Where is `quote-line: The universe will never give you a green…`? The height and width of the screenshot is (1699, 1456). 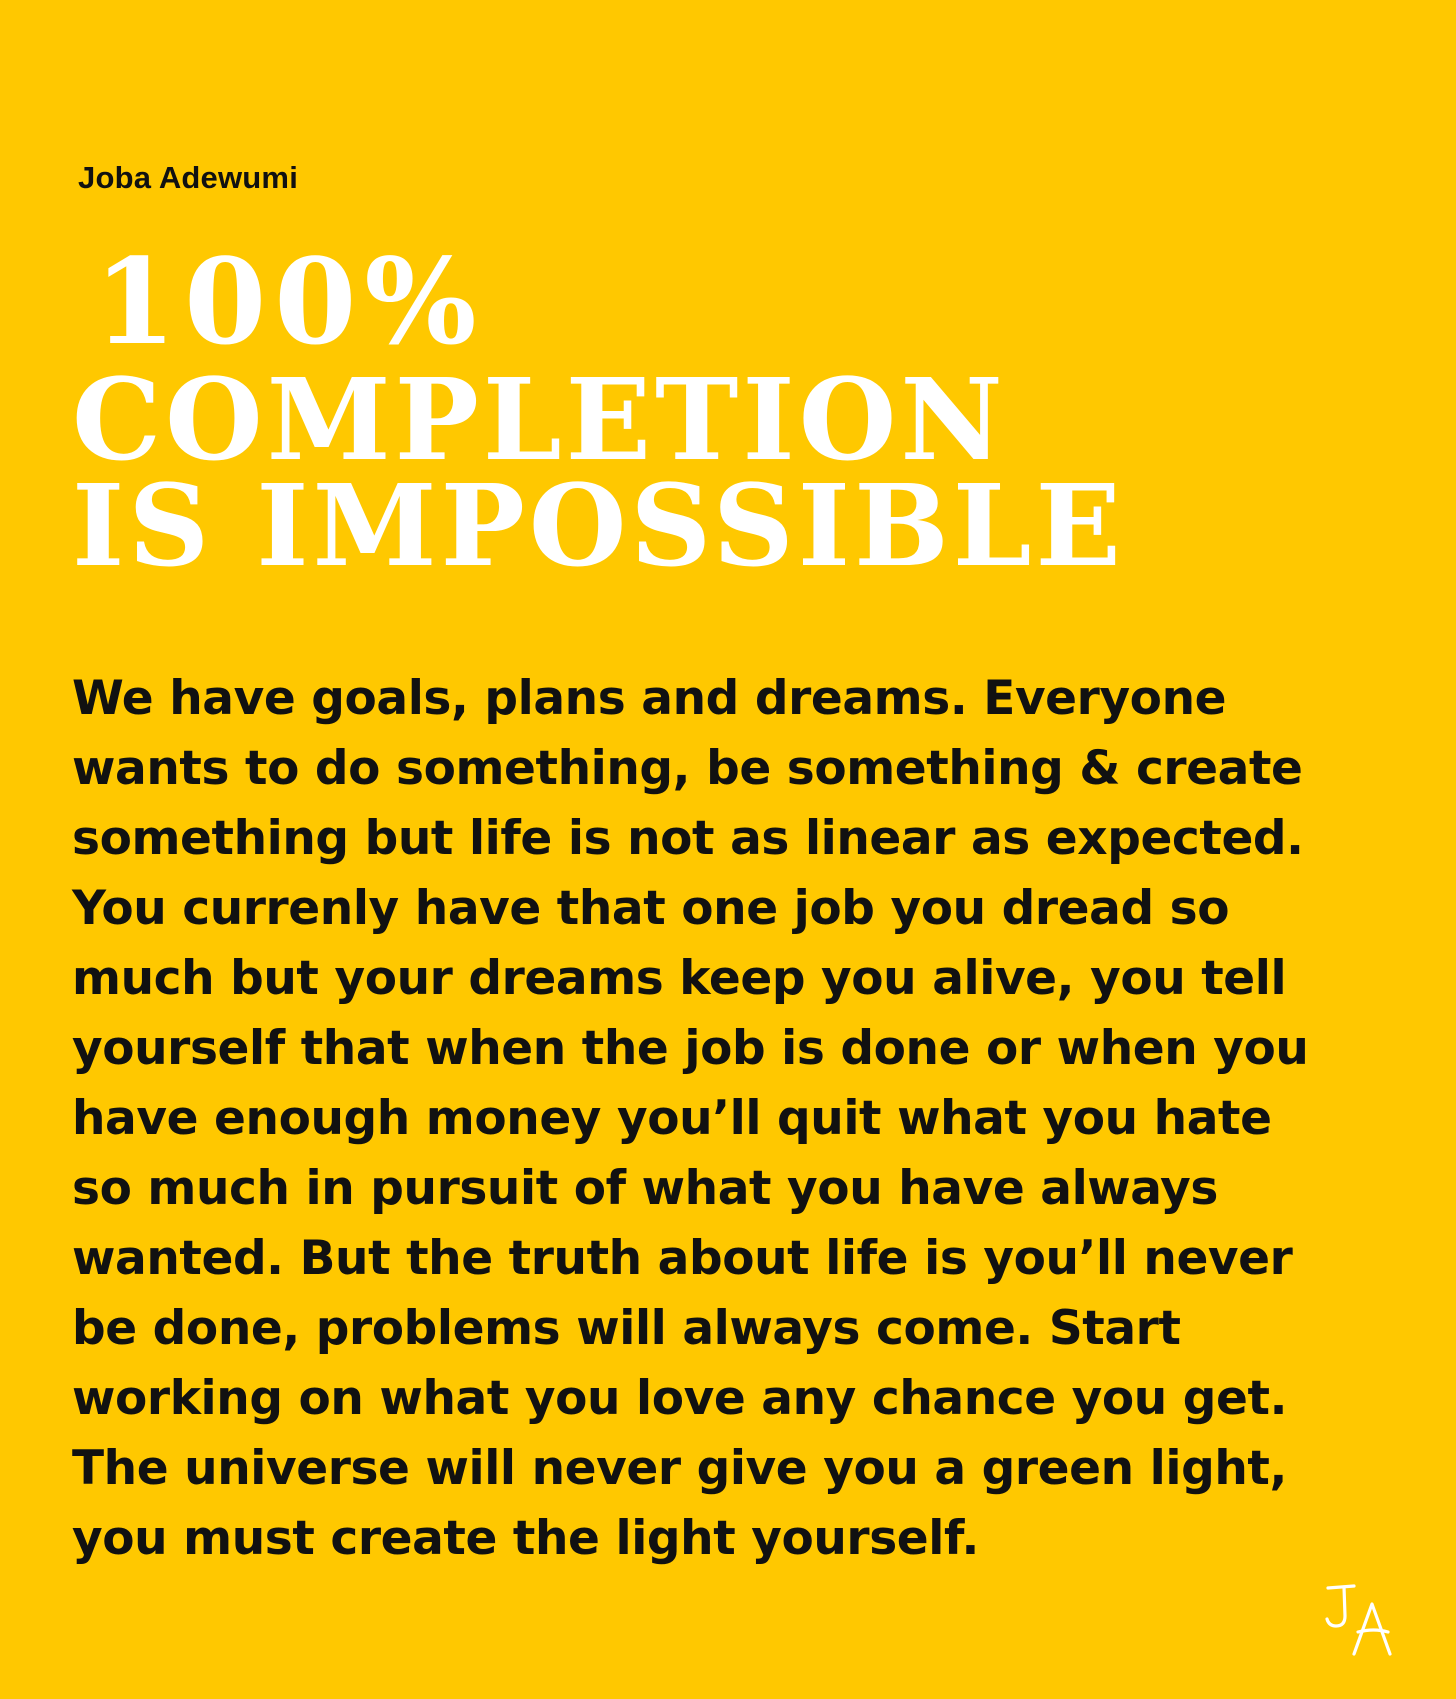
quote-line: The universe will never give you a green… is located at coordinates (679, 1468).